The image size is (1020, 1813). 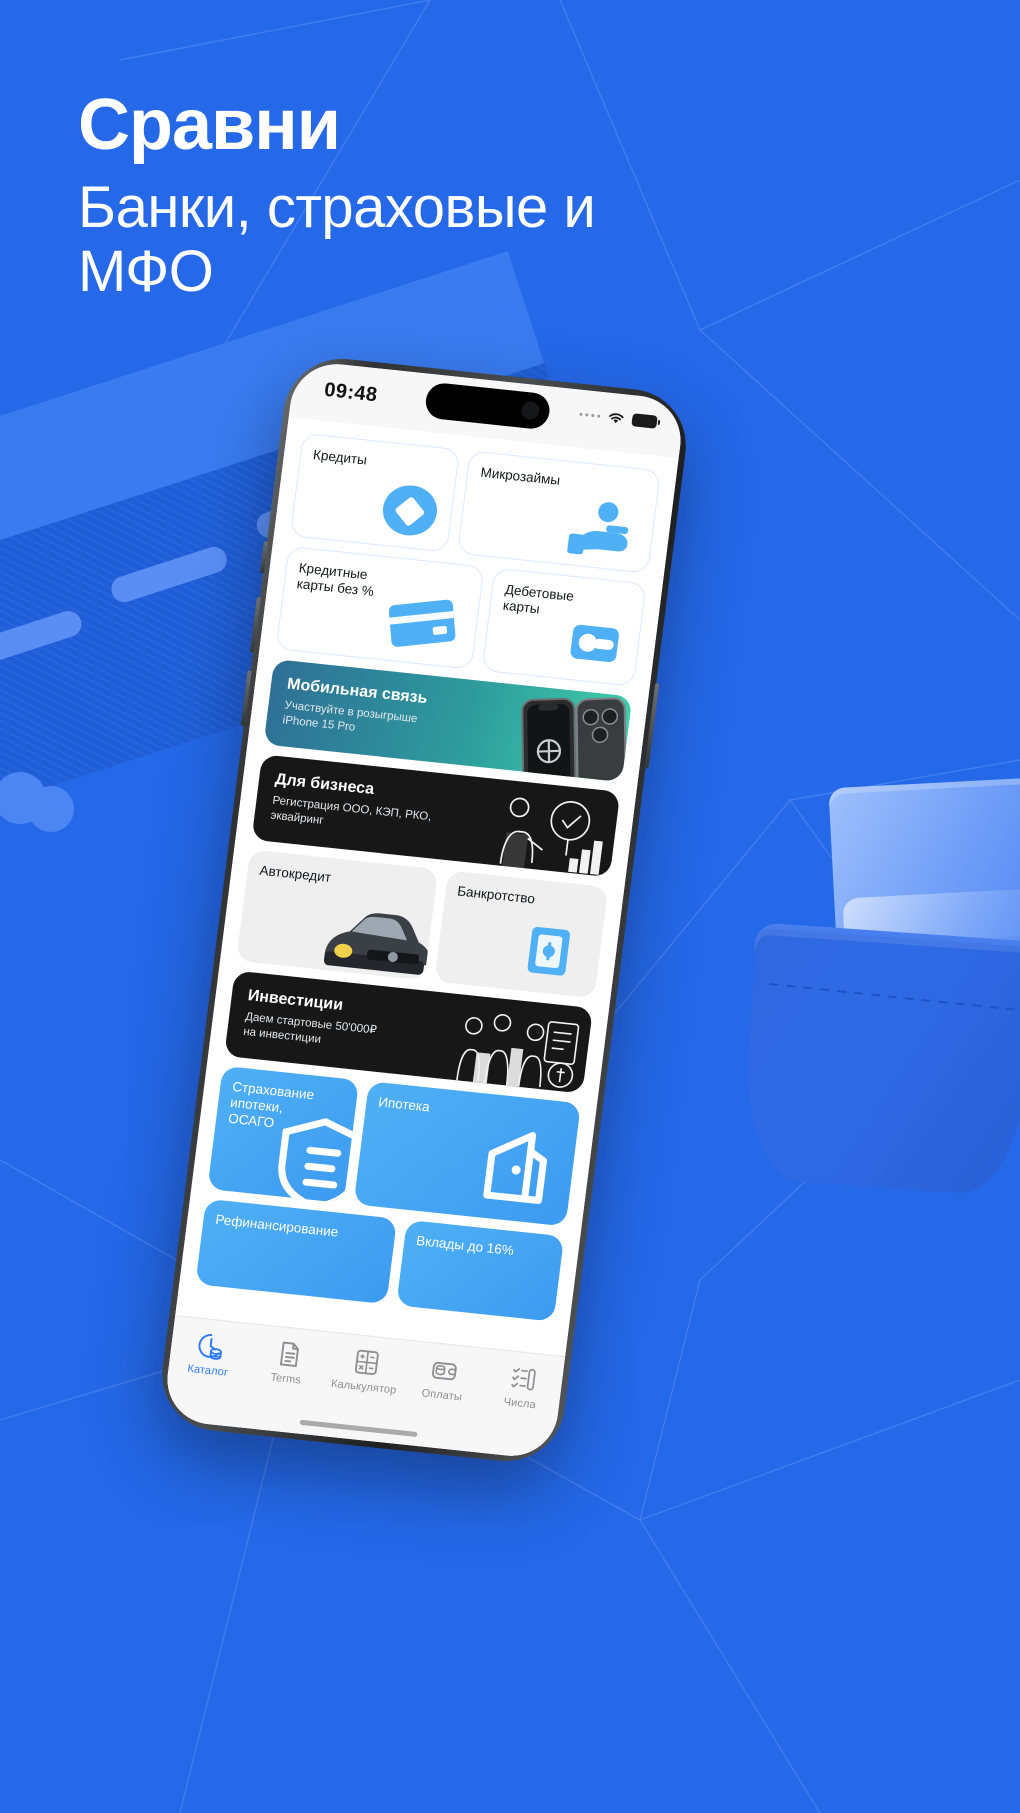 I want to click on tab-calculator: Калькулятор, so click(x=366, y=1370).